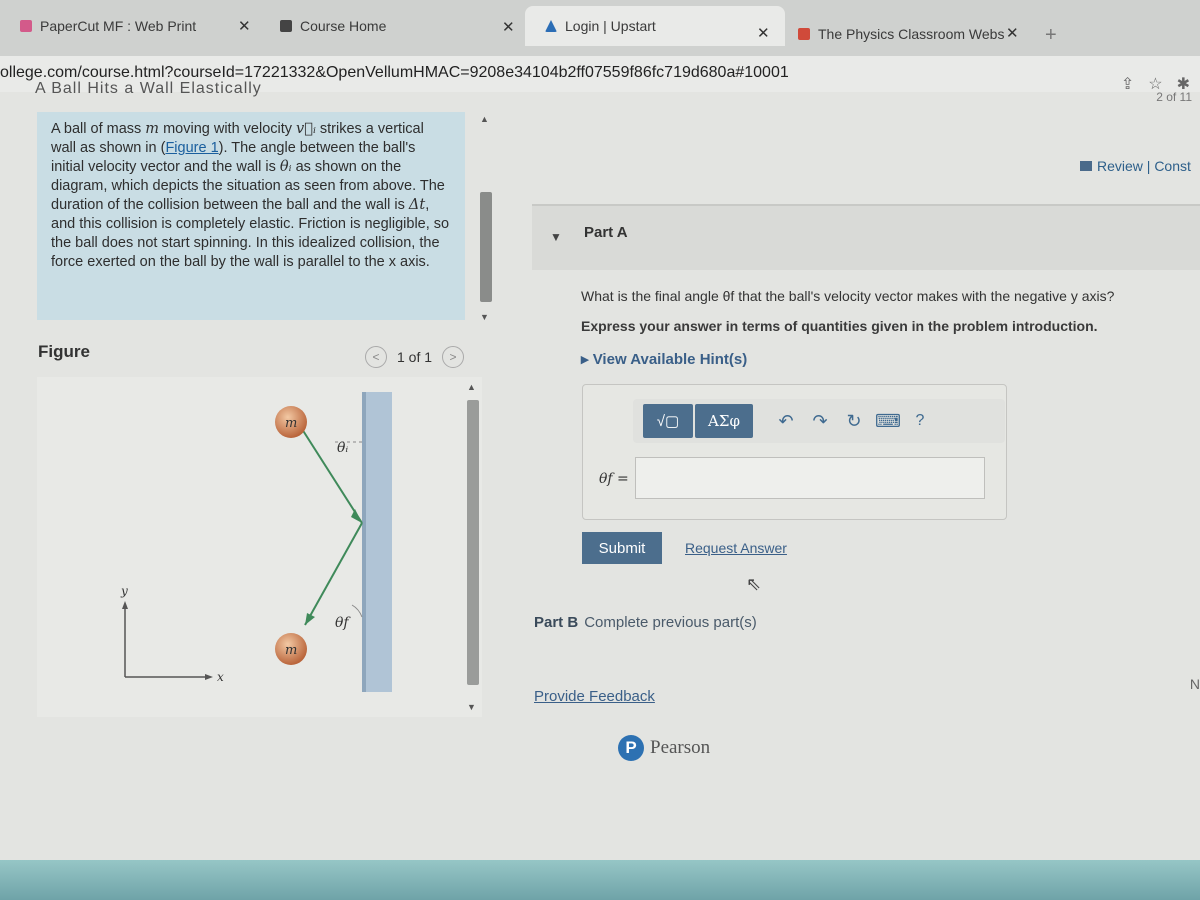 The width and height of the screenshot is (1200, 900). Describe the element at coordinates (1127, 84) in the screenshot. I see `share-icon: ⇪` at that location.